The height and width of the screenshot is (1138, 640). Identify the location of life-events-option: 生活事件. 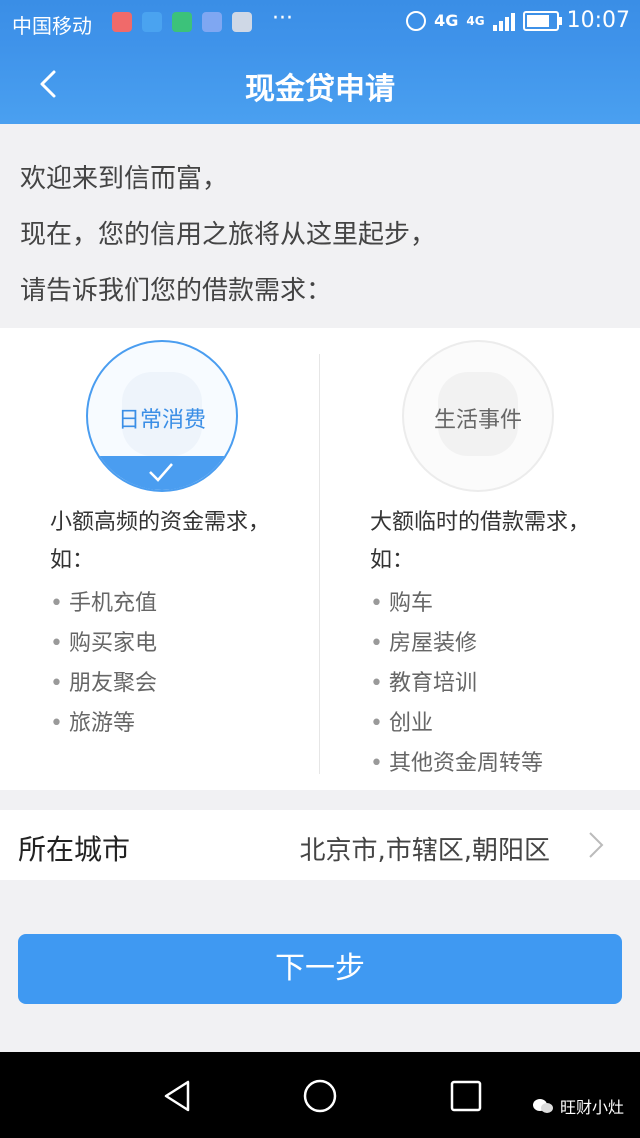
(478, 416).